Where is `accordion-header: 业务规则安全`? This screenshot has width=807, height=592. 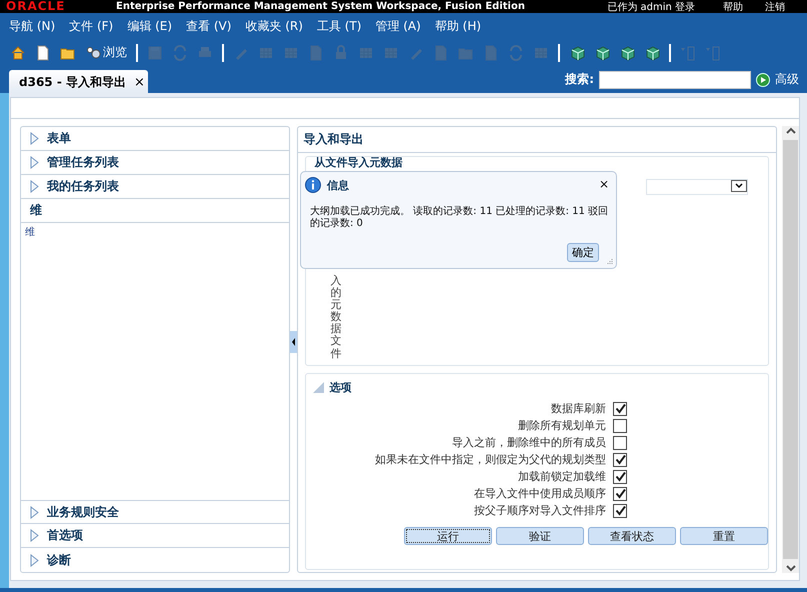
accordion-header: 业务规则安全 is located at coordinates (155, 512).